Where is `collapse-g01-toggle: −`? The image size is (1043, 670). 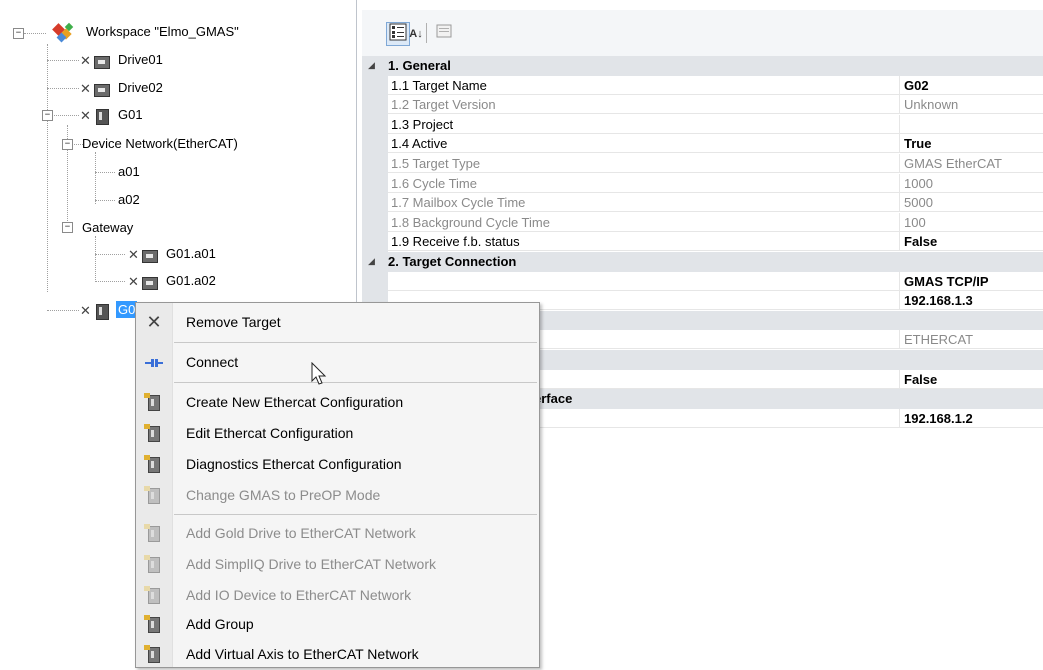
collapse-g01-toggle: − is located at coordinates (47, 115).